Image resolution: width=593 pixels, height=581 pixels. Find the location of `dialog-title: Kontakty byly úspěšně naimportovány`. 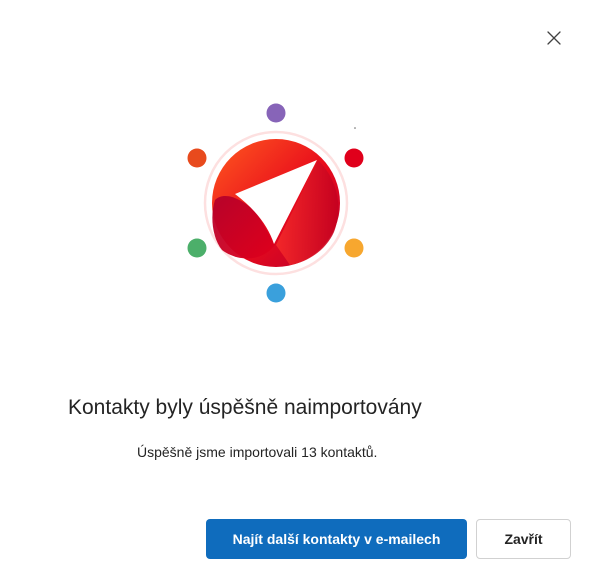

dialog-title: Kontakty byly úspěšně naimportovány is located at coordinates (245, 407).